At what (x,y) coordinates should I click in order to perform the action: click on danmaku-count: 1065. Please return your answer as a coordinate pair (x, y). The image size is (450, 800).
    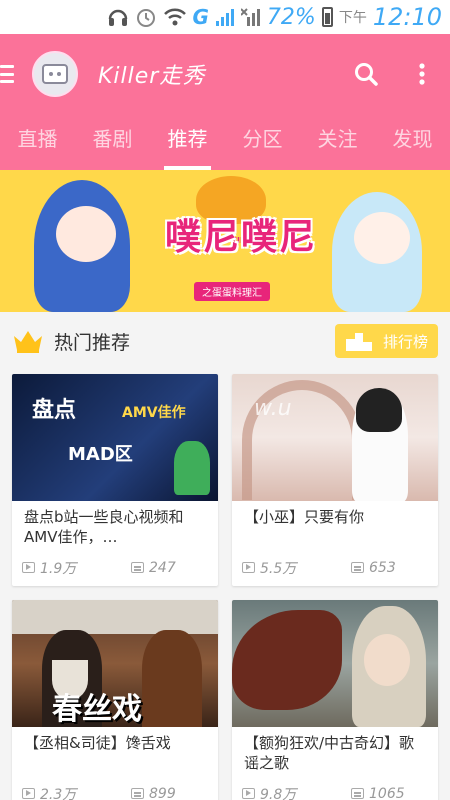
    Looking at the image, I should click on (373, 793).